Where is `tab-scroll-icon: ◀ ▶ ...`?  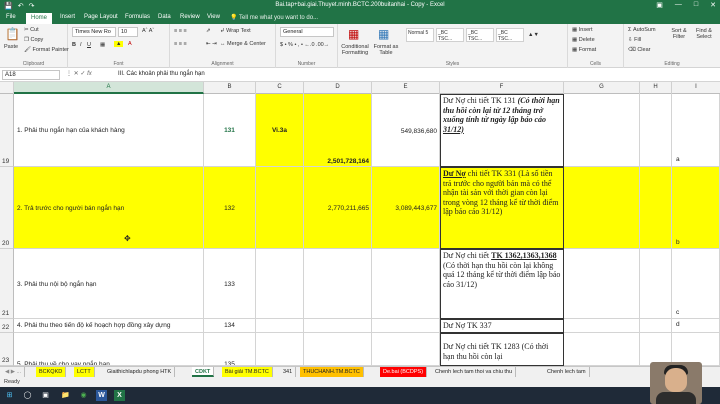
tab-scroll-icon: ◀ ▶ ... is located at coordinates (14, 372).